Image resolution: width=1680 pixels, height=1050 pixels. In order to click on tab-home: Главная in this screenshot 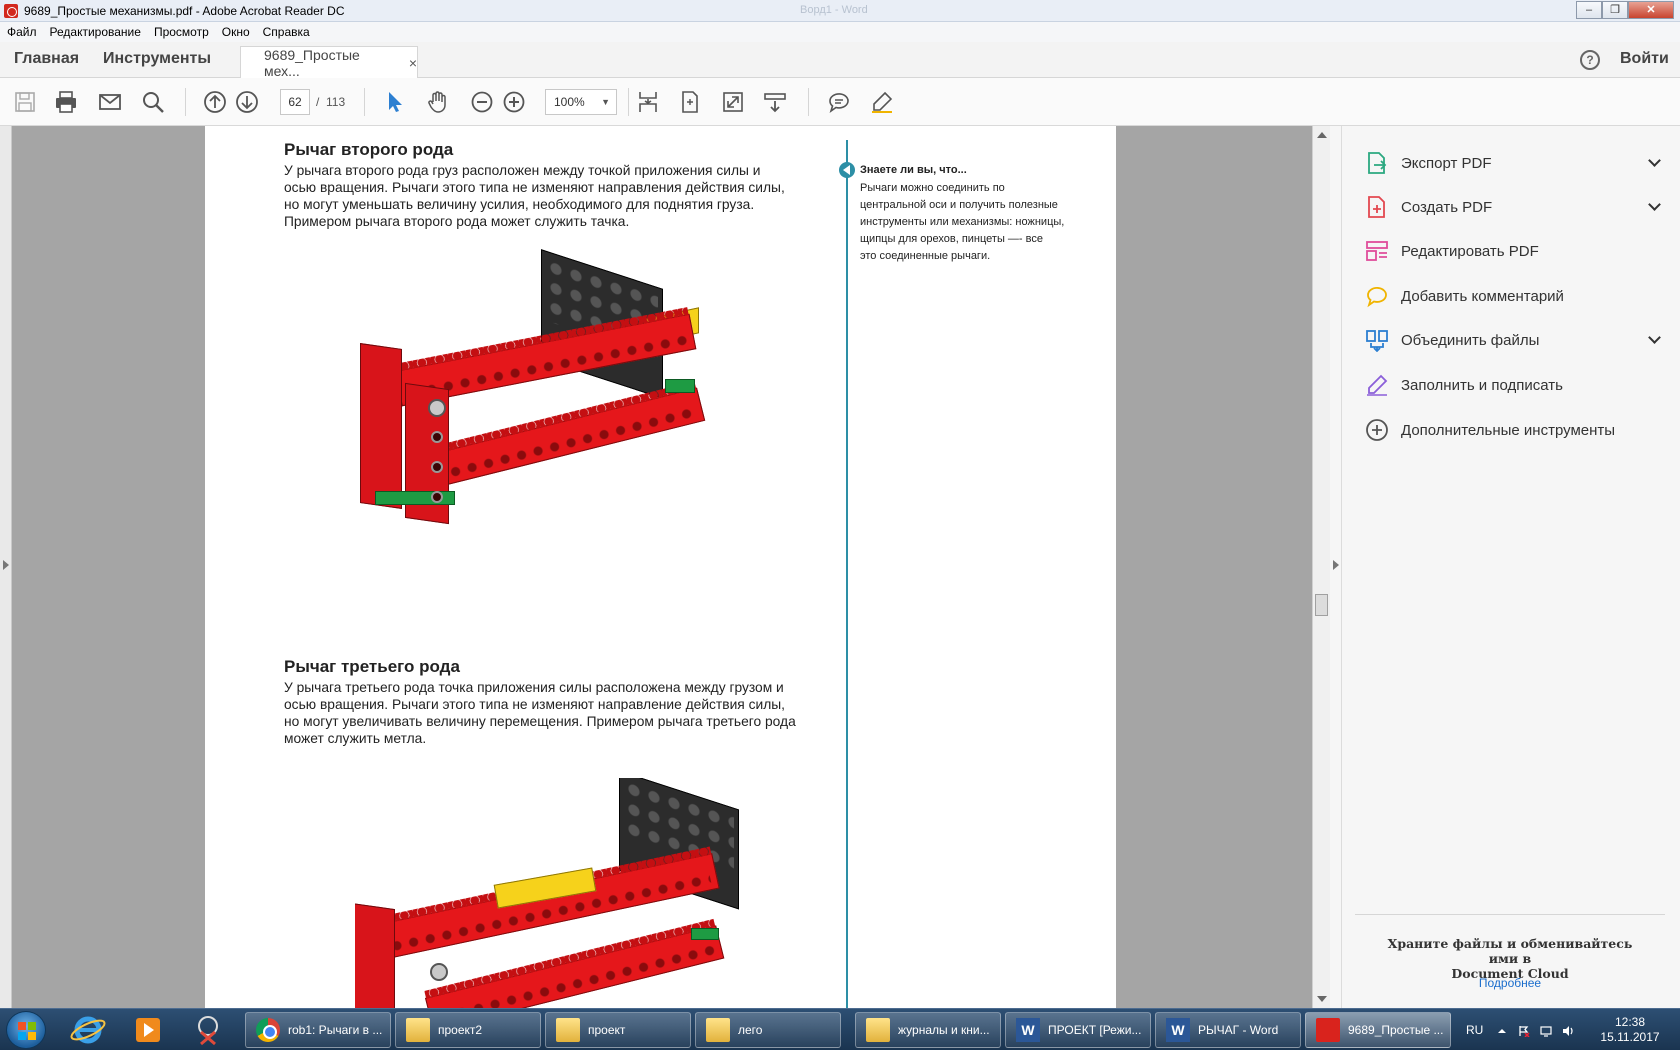, I will do `click(46, 59)`.